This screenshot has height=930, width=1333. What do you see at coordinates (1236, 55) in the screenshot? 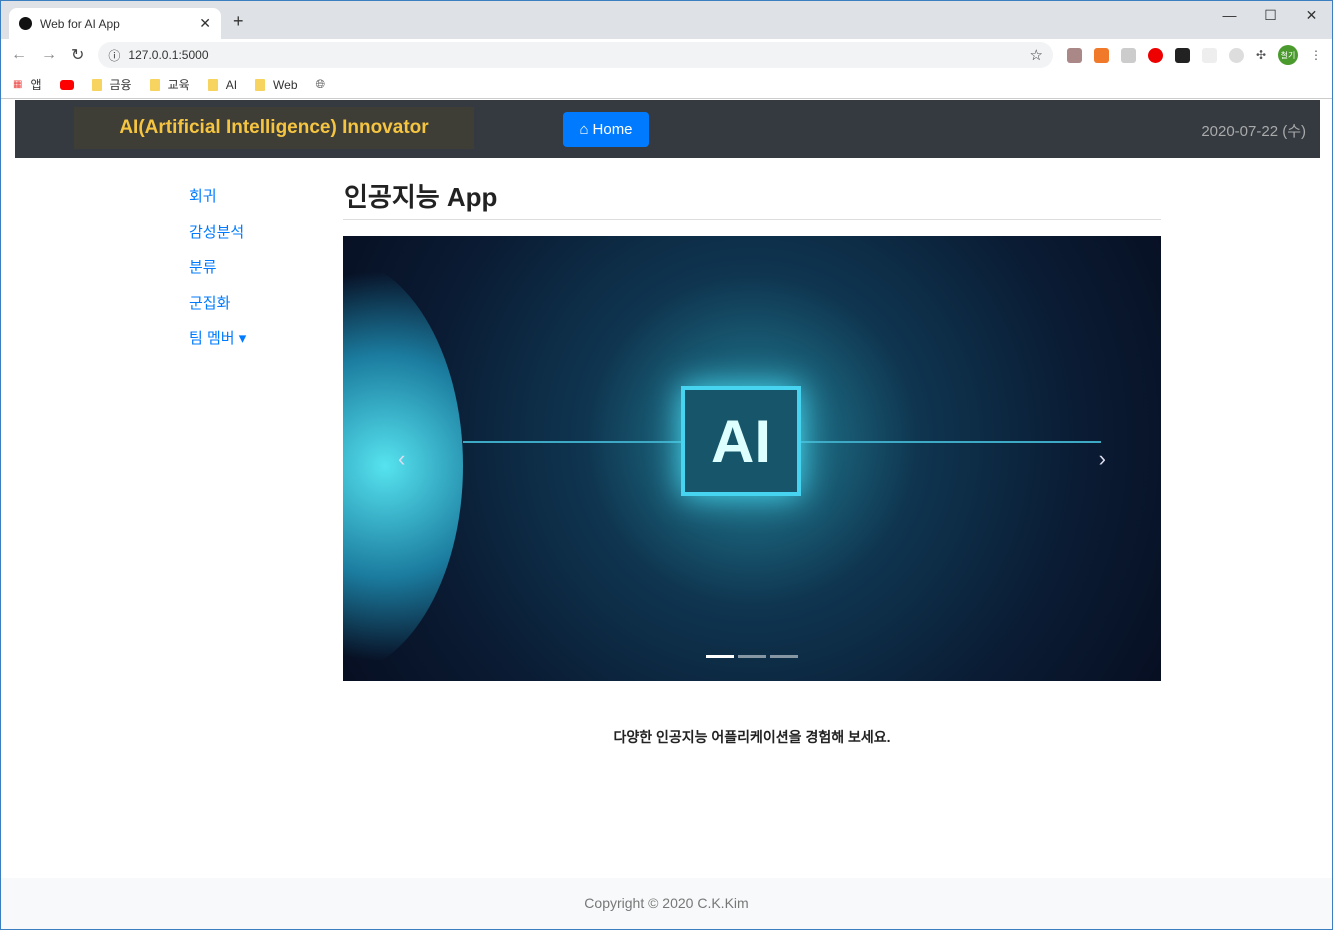
I see `target-extension-icon` at bounding box center [1236, 55].